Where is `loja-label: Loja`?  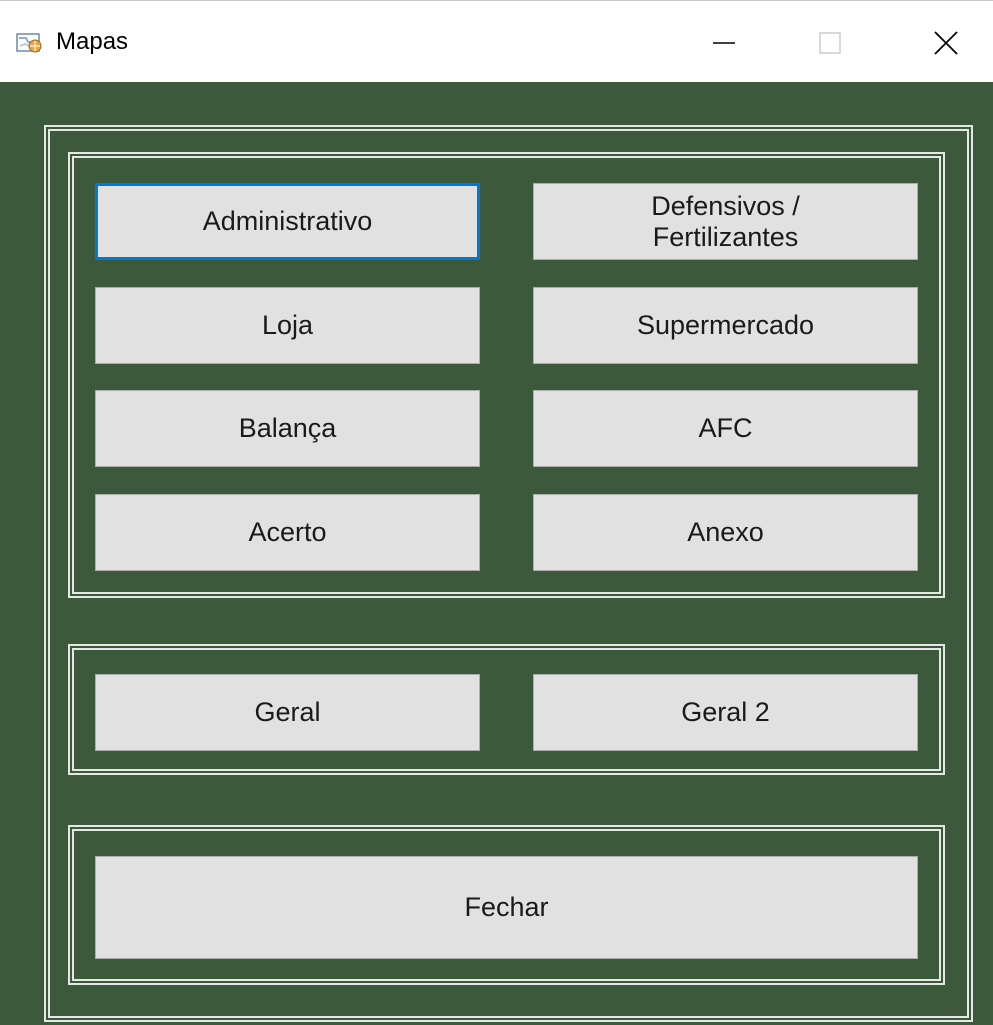 loja-label: Loja is located at coordinates (287, 325).